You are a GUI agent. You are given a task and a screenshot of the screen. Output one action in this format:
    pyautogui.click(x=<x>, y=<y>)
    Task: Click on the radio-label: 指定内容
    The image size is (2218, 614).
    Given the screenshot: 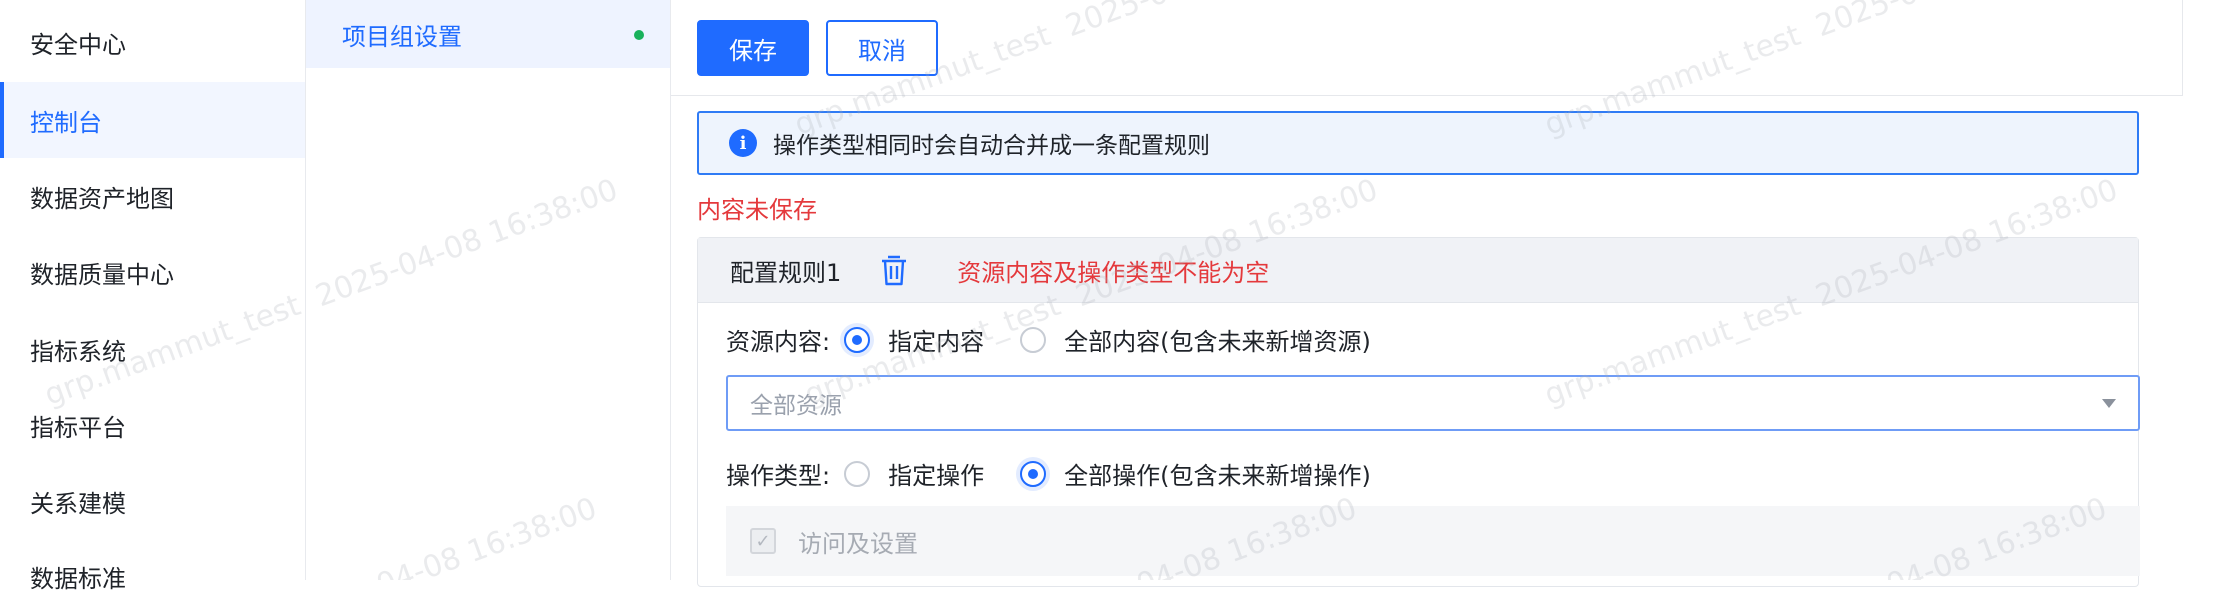 What is the action you would take?
    pyautogui.click(x=936, y=342)
    